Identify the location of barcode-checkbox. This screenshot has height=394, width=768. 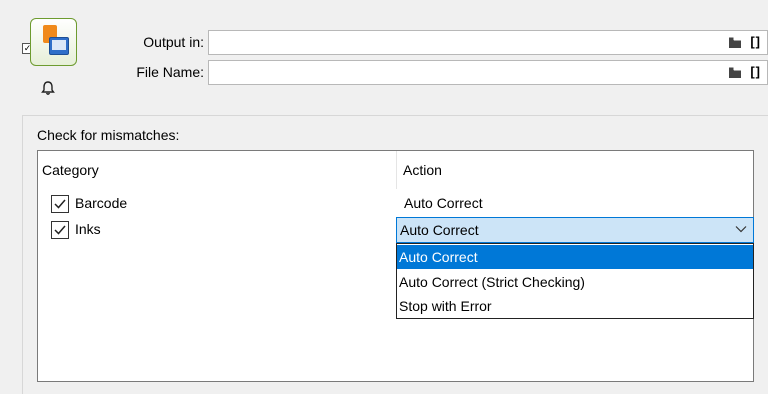
(60, 204).